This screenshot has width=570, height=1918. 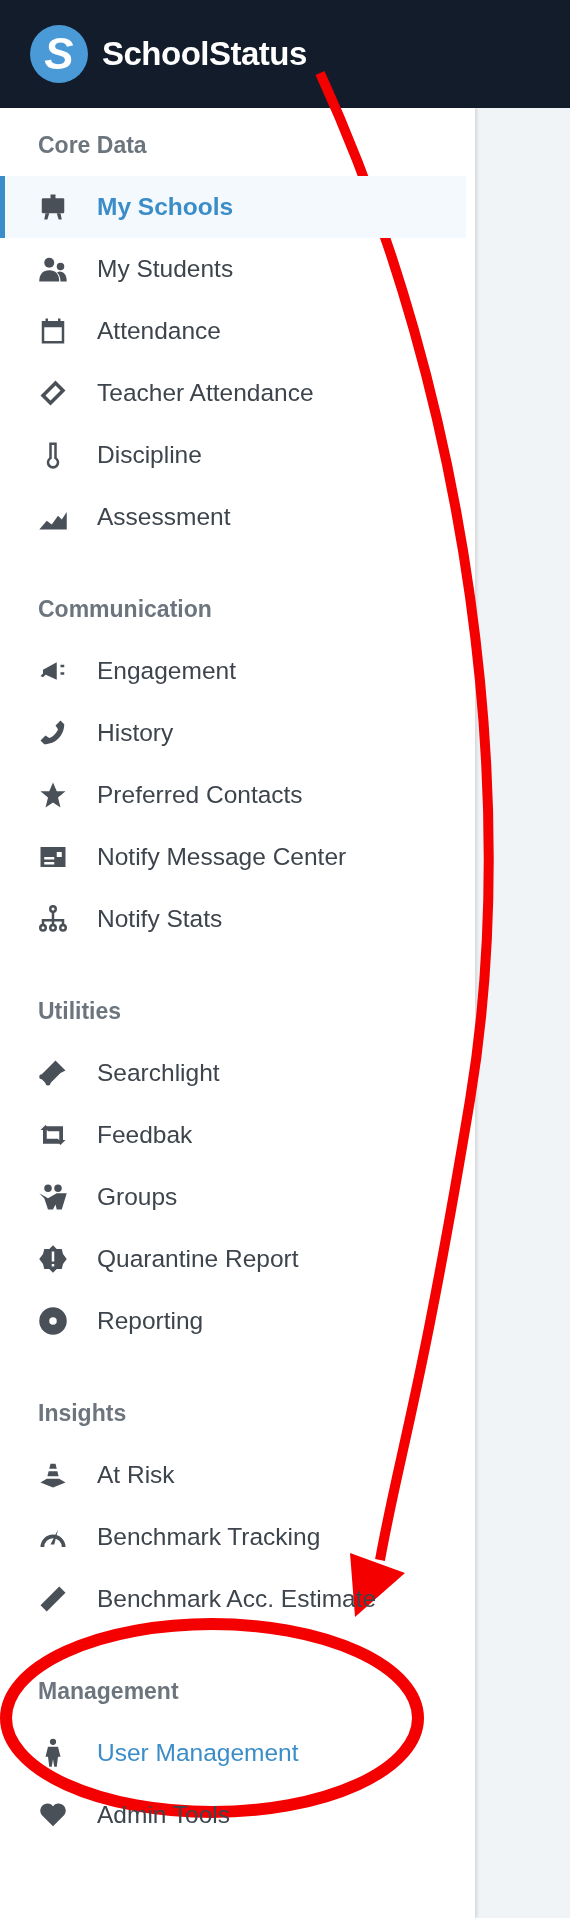 What do you see at coordinates (233, 517) in the screenshot?
I see `sidebar-item: Assessment` at bounding box center [233, 517].